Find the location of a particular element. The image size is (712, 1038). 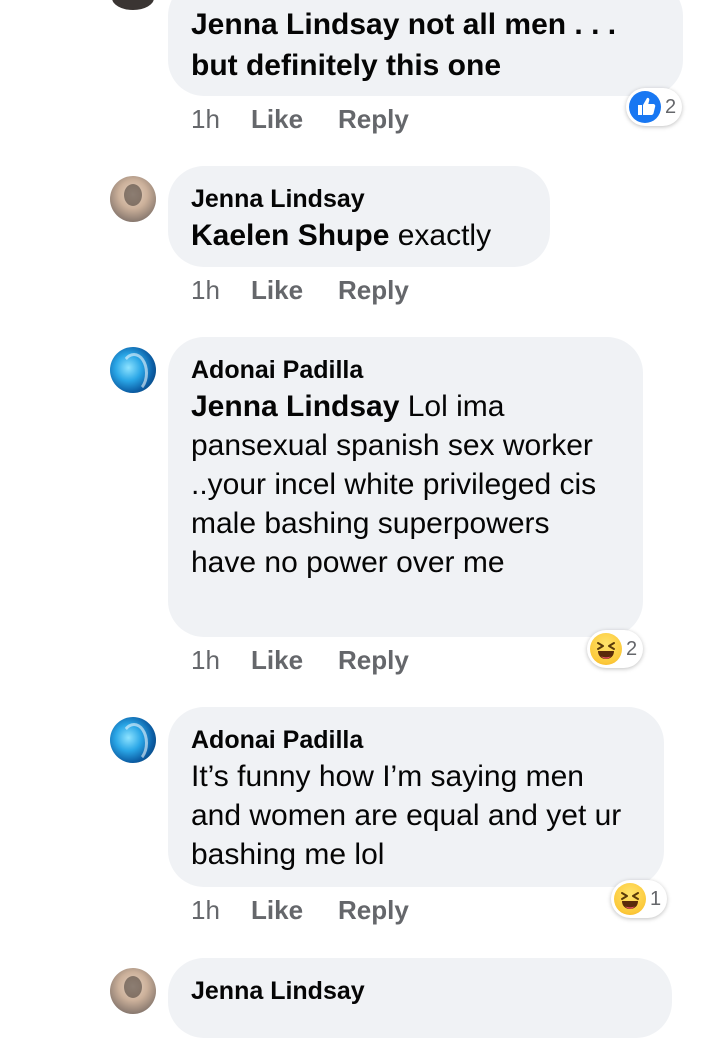

comment-text-body: exactly is located at coordinates (440, 235).